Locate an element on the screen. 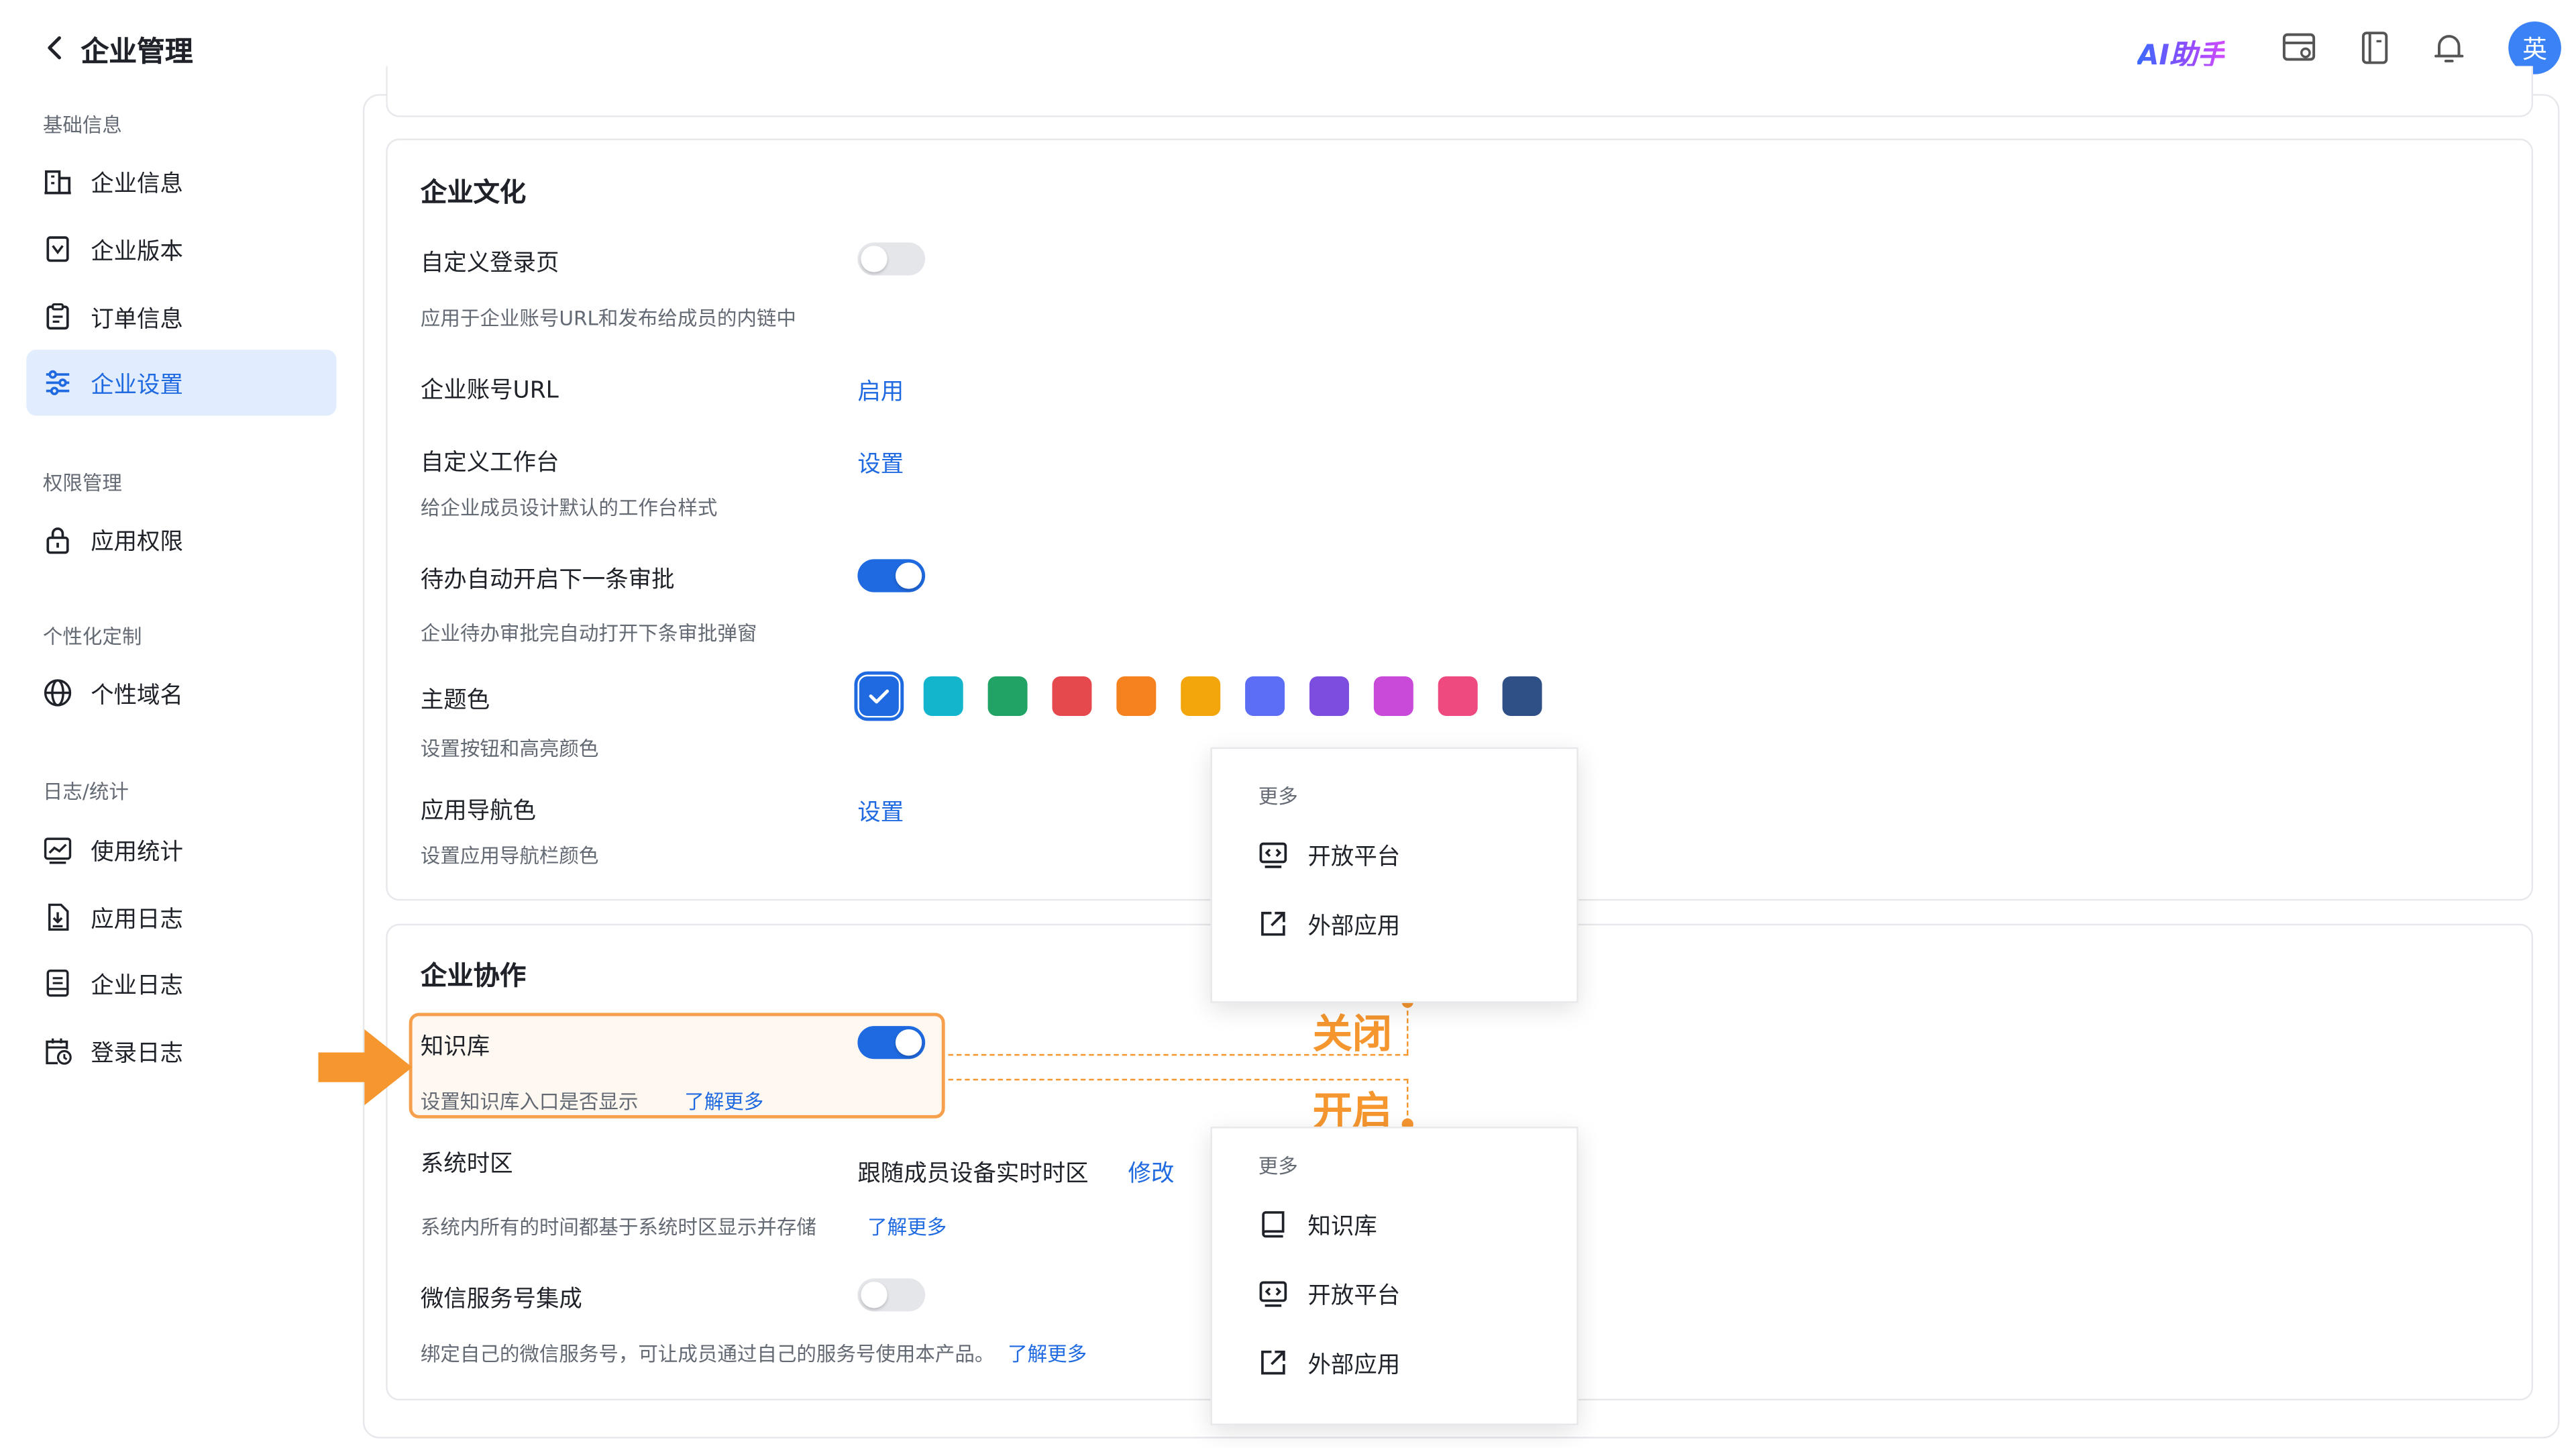  more-menu-header: 更多 is located at coordinates (1278, 797).